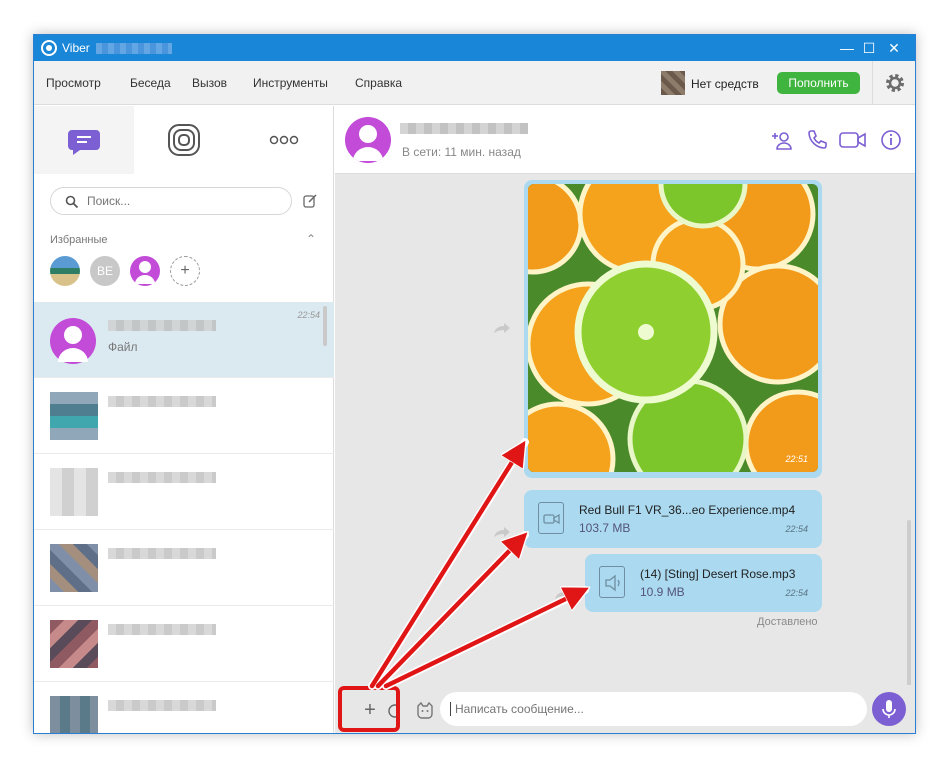  Describe the element at coordinates (551, 518) in the screenshot. I see `video-file-icon` at that location.